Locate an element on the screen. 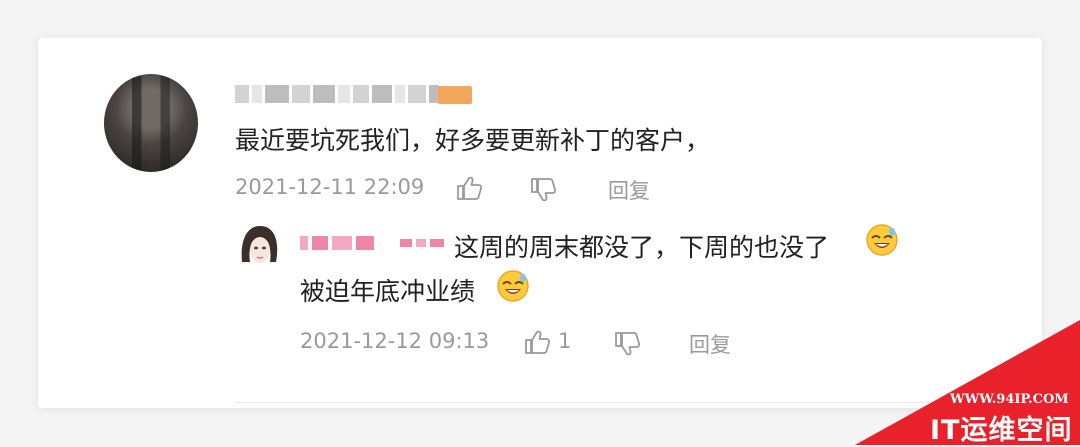 The height and width of the screenshot is (447, 1080). reply-text-line1: 这周的周末都没了，下周的也没了 is located at coordinates (642, 247).